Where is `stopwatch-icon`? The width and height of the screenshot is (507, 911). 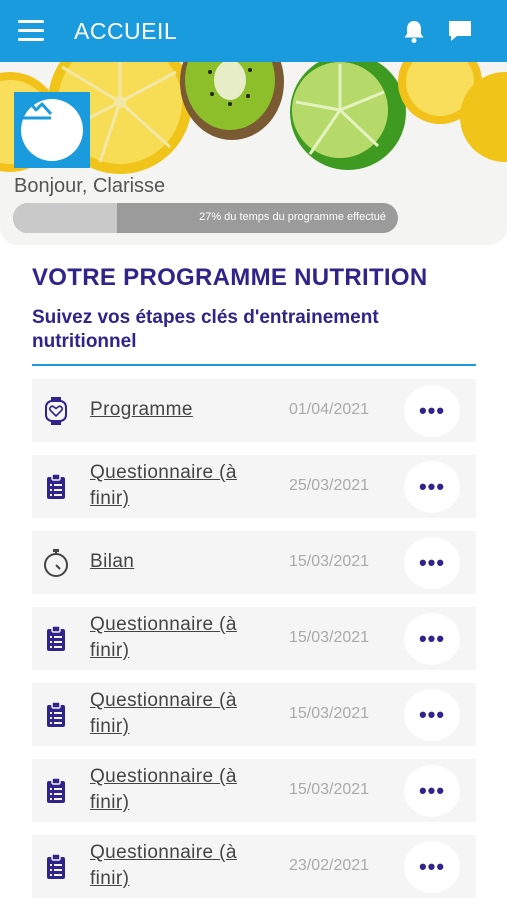
stopwatch-icon is located at coordinates (56, 563).